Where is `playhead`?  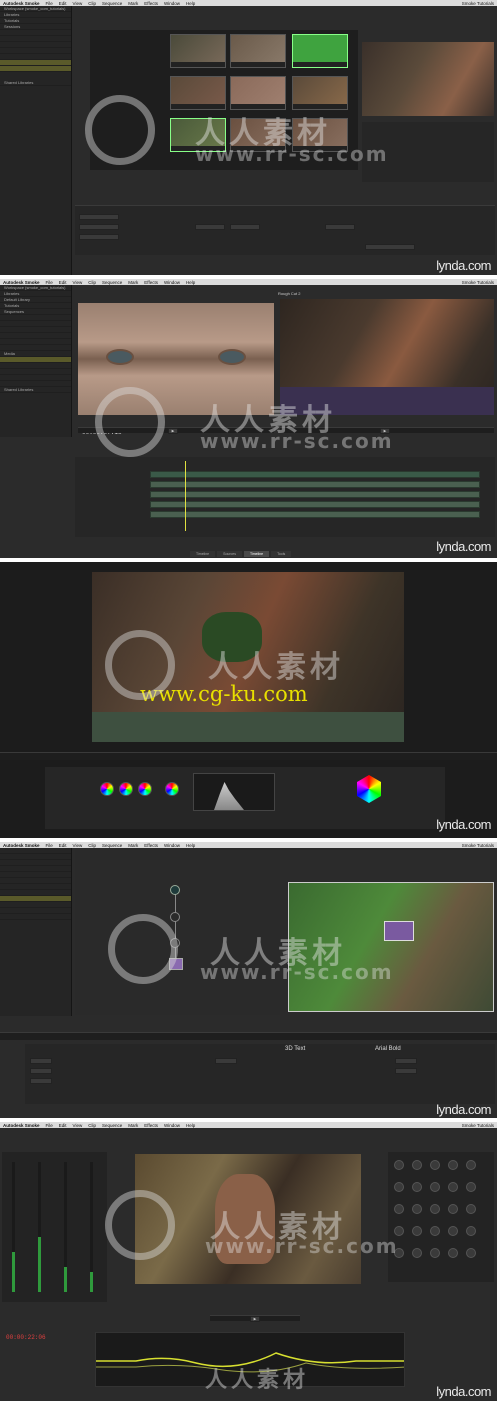
playhead is located at coordinates (185, 496).